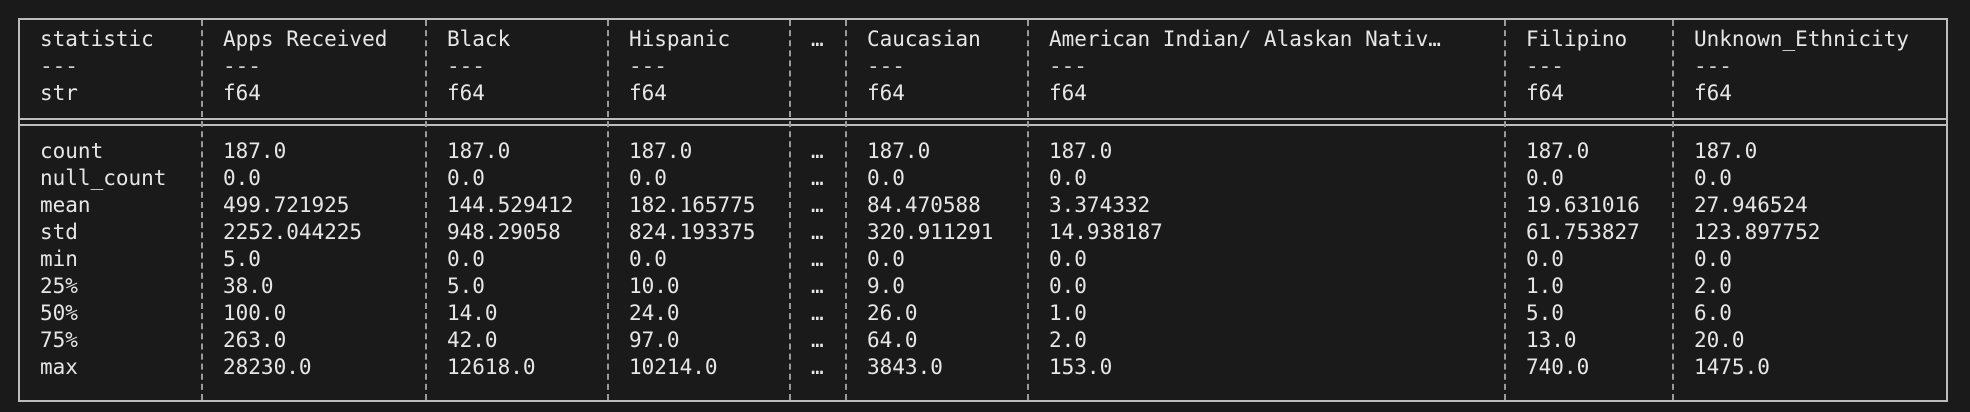 This screenshot has width=1970, height=412. I want to click on statistic-label: 50%, so click(59, 313).